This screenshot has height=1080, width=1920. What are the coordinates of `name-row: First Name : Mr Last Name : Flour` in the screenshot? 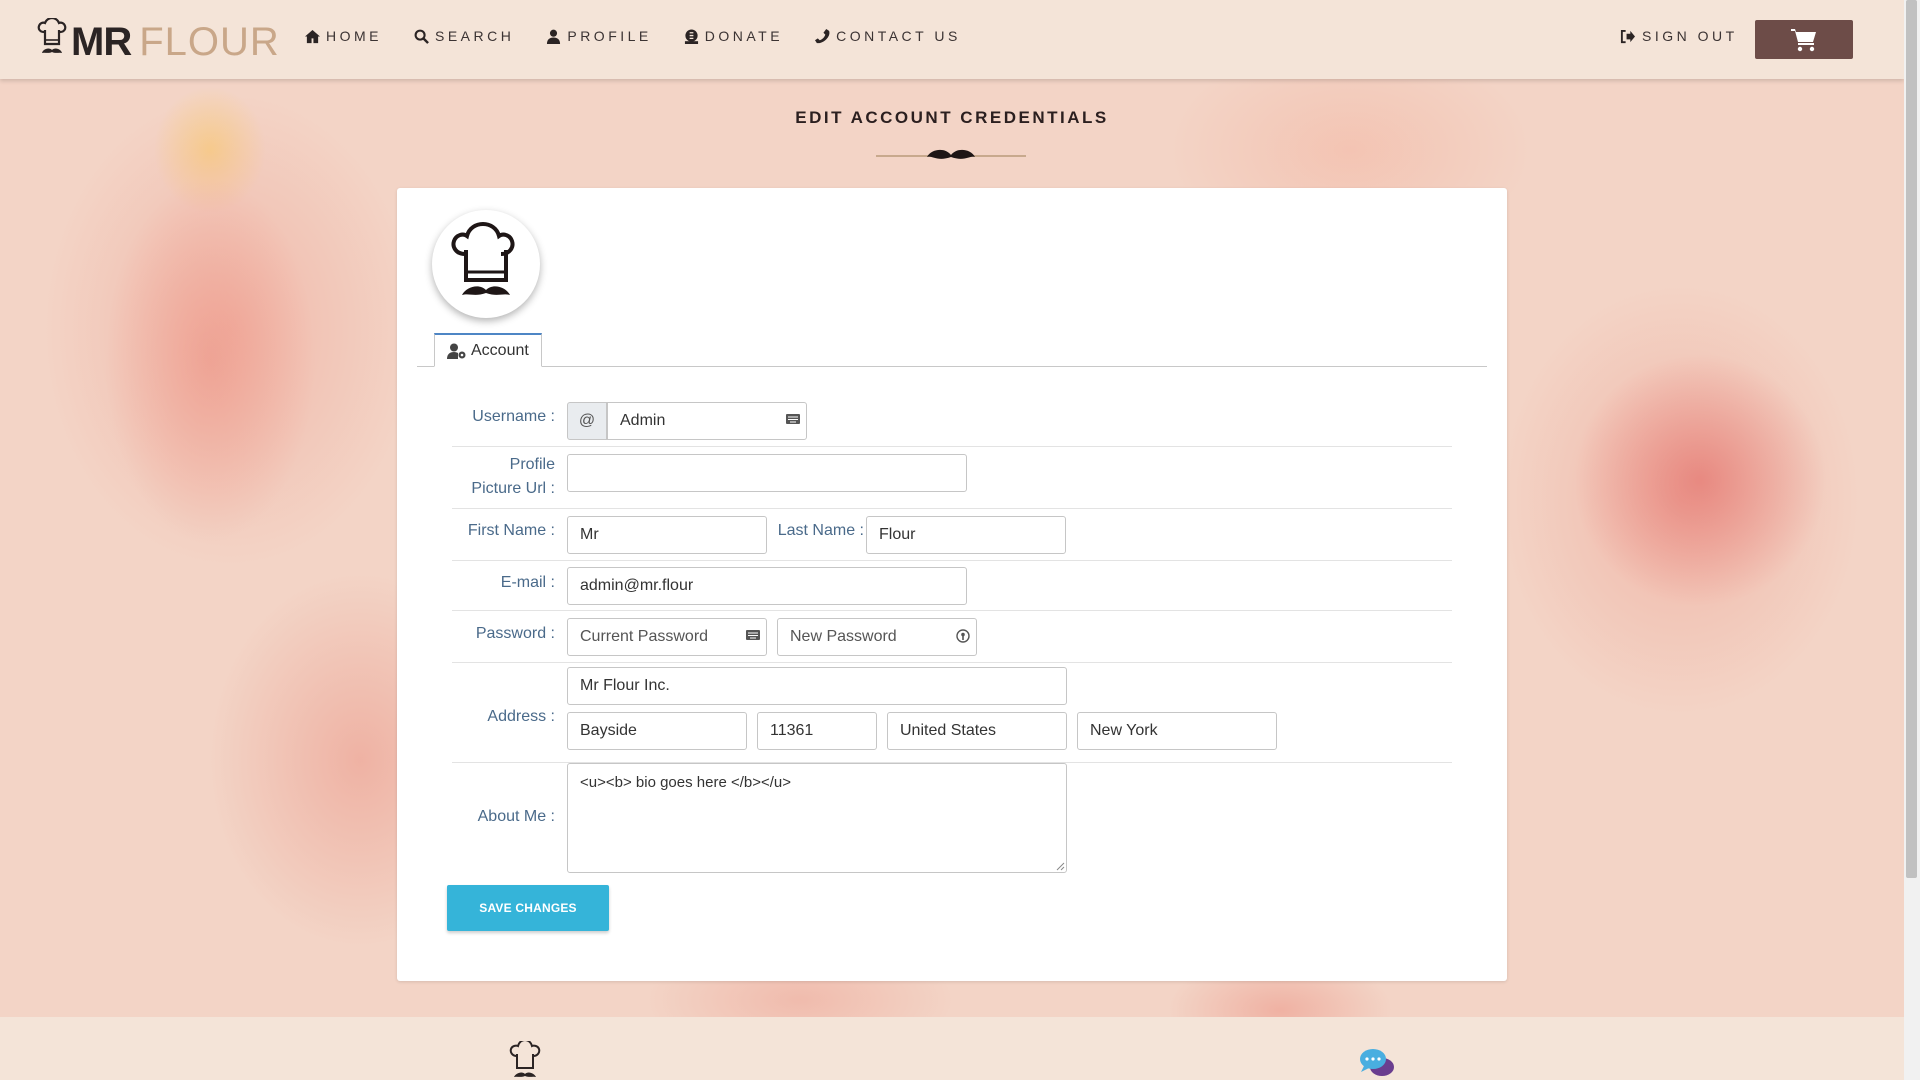 It's located at (952, 535).